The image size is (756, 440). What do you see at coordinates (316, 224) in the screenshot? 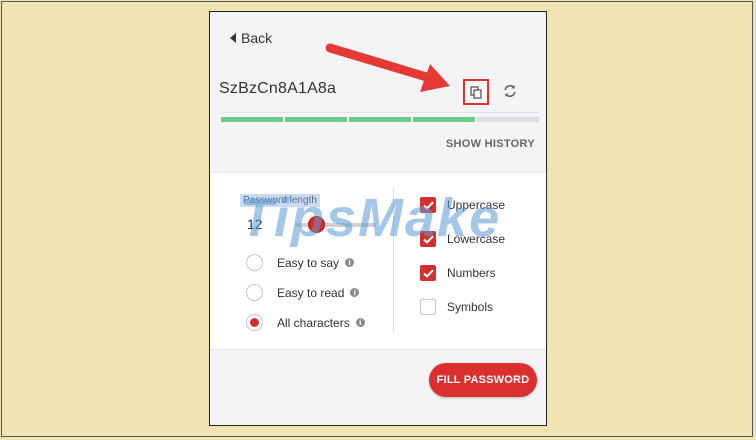
I see `length-slider-thumb` at bounding box center [316, 224].